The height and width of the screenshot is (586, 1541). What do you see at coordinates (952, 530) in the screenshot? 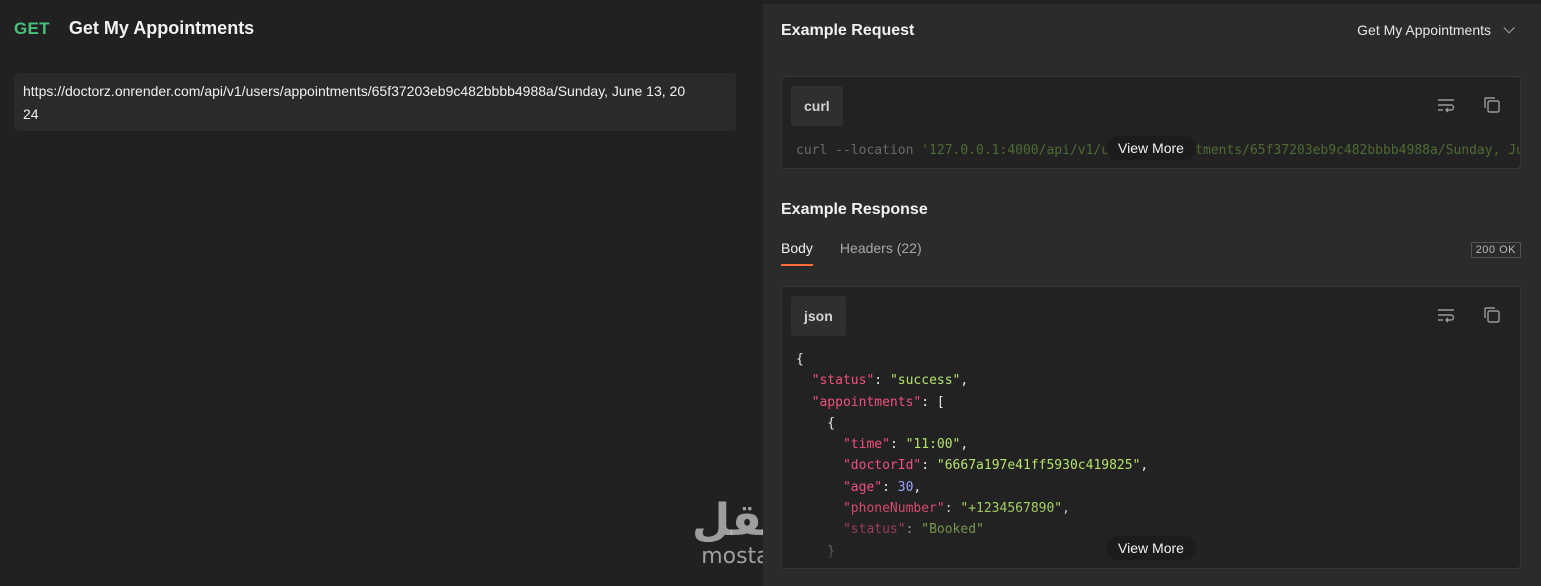
I see `json-value: "Booked"` at bounding box center [952, 530].